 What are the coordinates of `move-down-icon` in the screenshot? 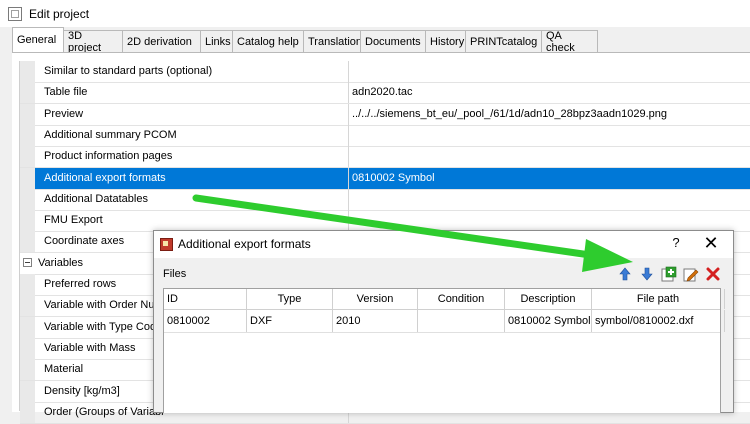 It's located at (647, 274).